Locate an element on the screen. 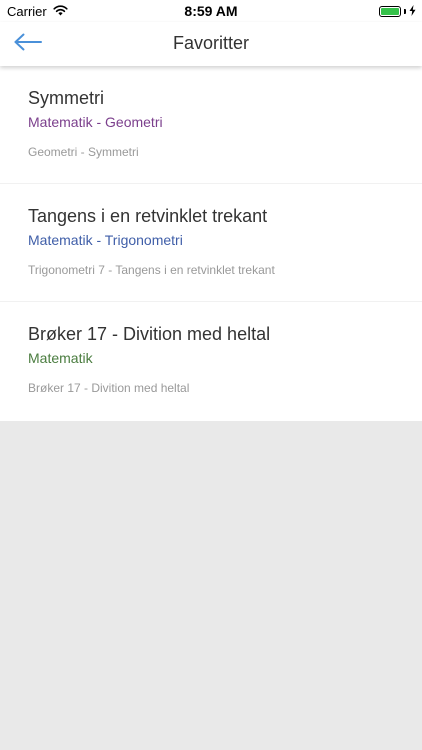 This screenshot has width=422, height=750. battery-icon is located at coordinates (390, 11).